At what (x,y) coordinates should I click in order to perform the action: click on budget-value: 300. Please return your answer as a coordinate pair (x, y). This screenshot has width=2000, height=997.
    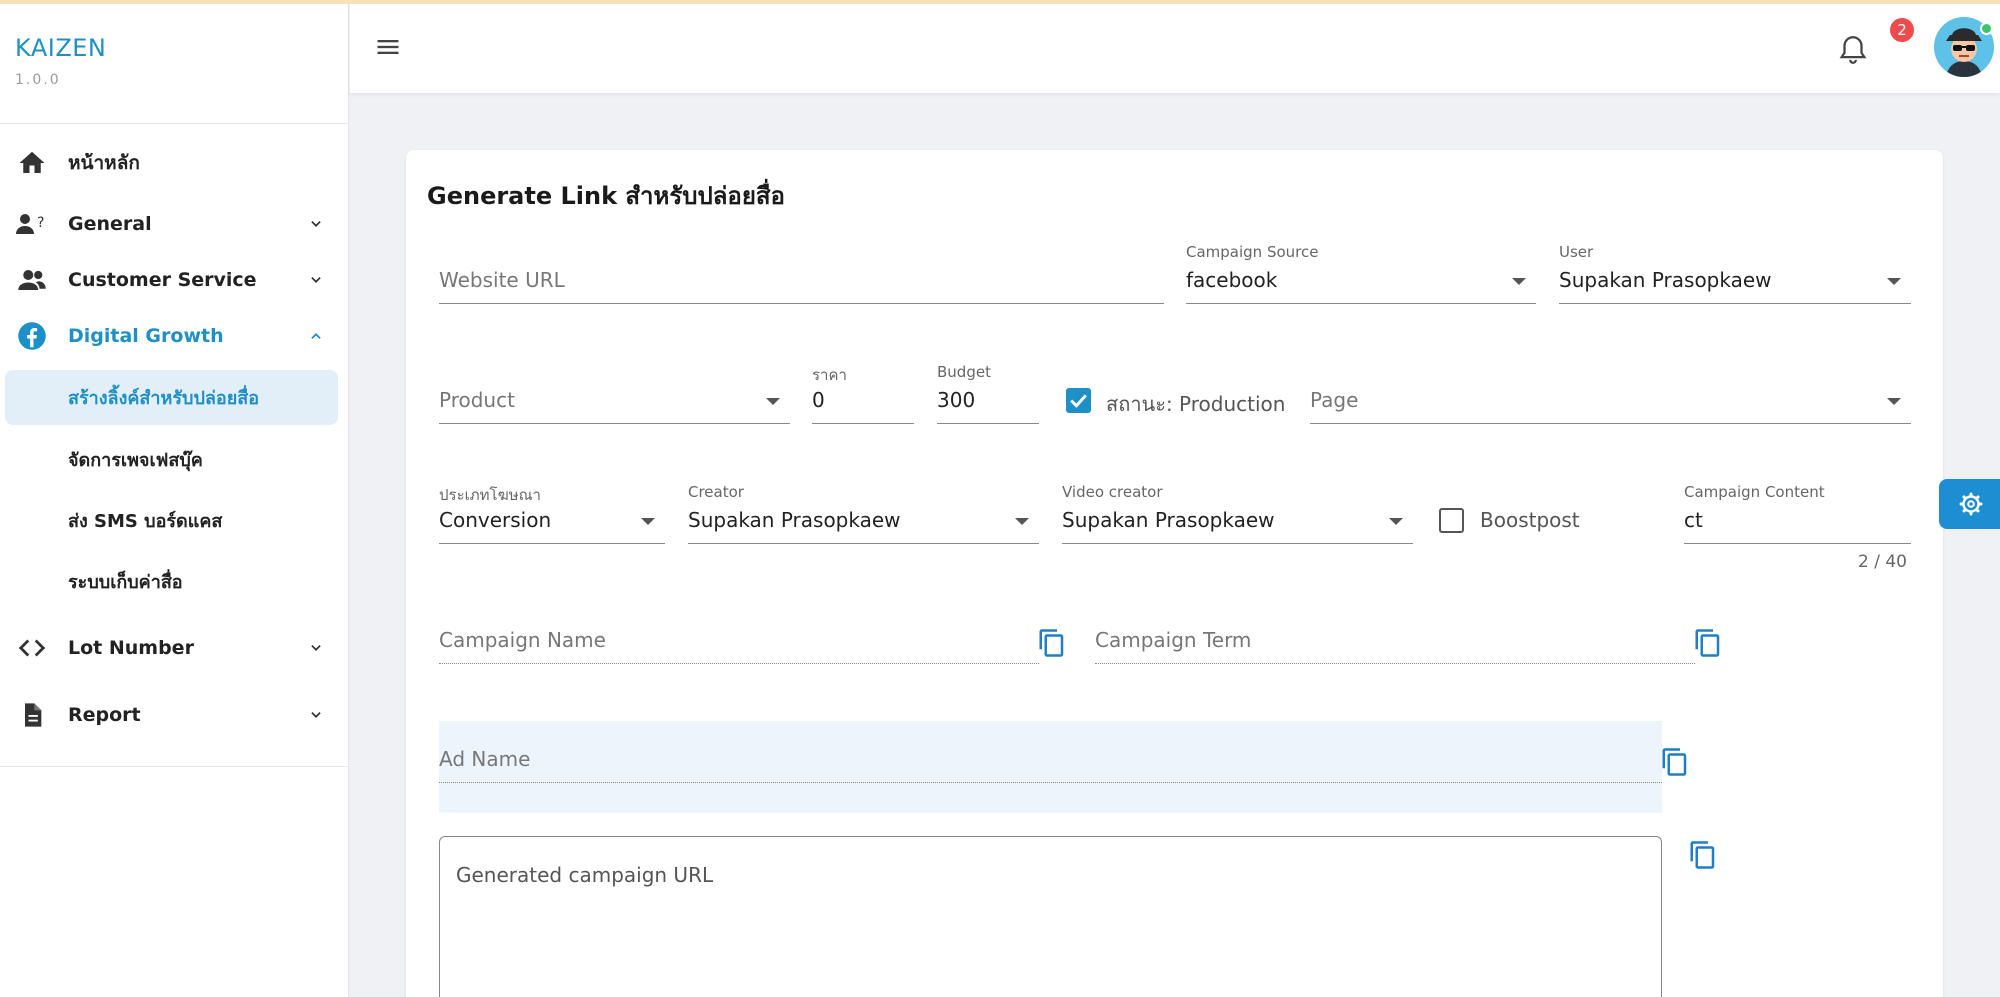
    Looking at the image, I should click on (956, 400).